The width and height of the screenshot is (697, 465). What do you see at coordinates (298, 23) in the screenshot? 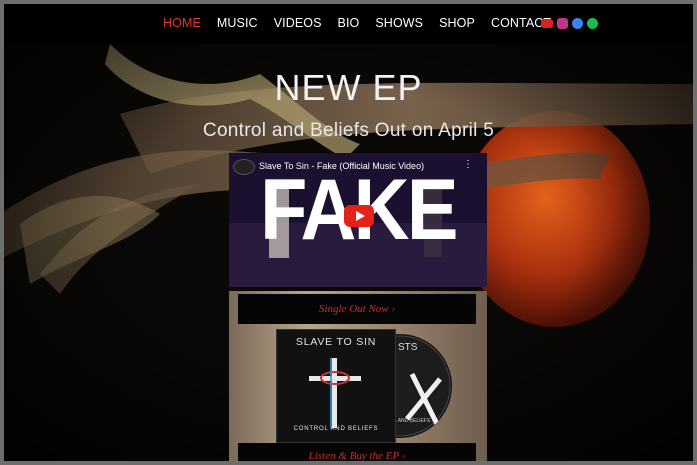
I see `nav-videos: VIDEOS` at bounding box center [298, 23].